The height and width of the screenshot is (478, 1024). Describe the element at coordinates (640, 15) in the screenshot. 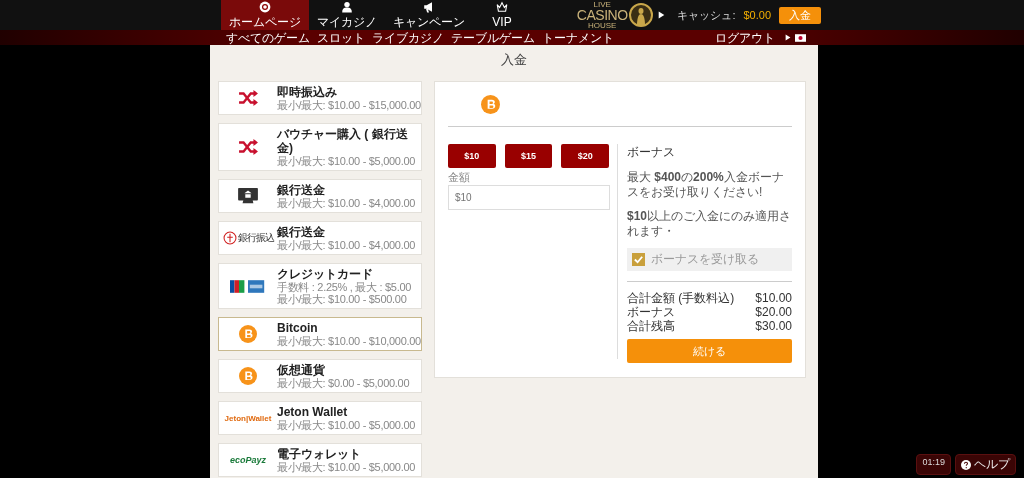

I see `emblem-icon` at that location.